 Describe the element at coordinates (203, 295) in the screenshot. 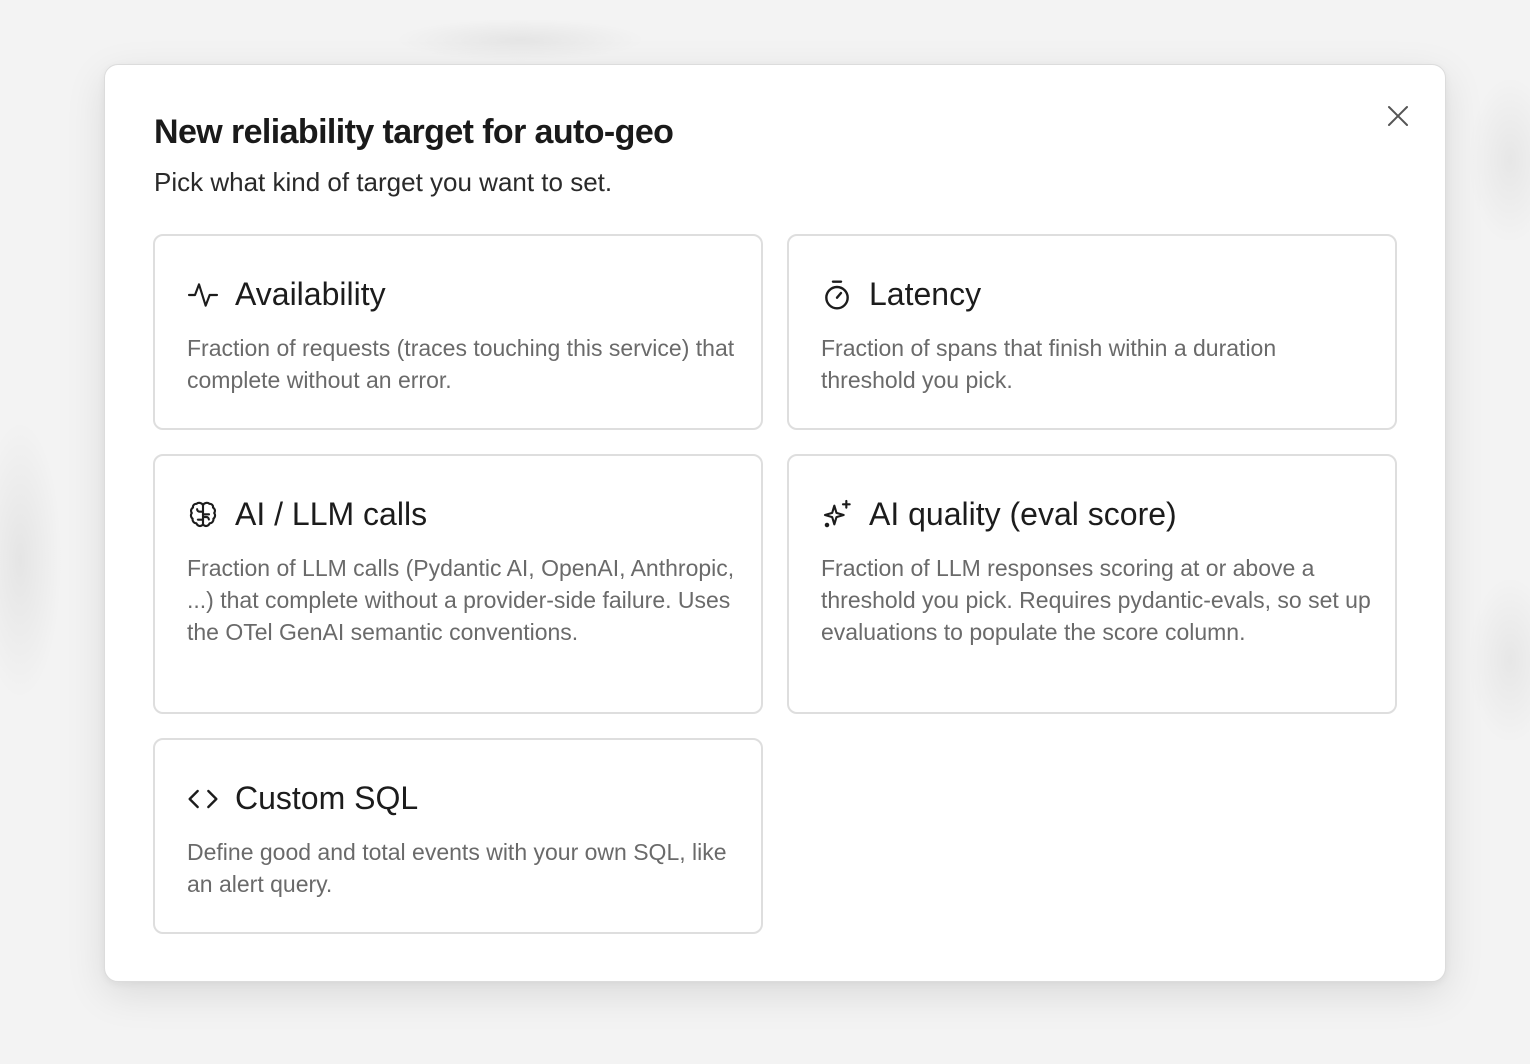

I see `activity-icon` at that location.